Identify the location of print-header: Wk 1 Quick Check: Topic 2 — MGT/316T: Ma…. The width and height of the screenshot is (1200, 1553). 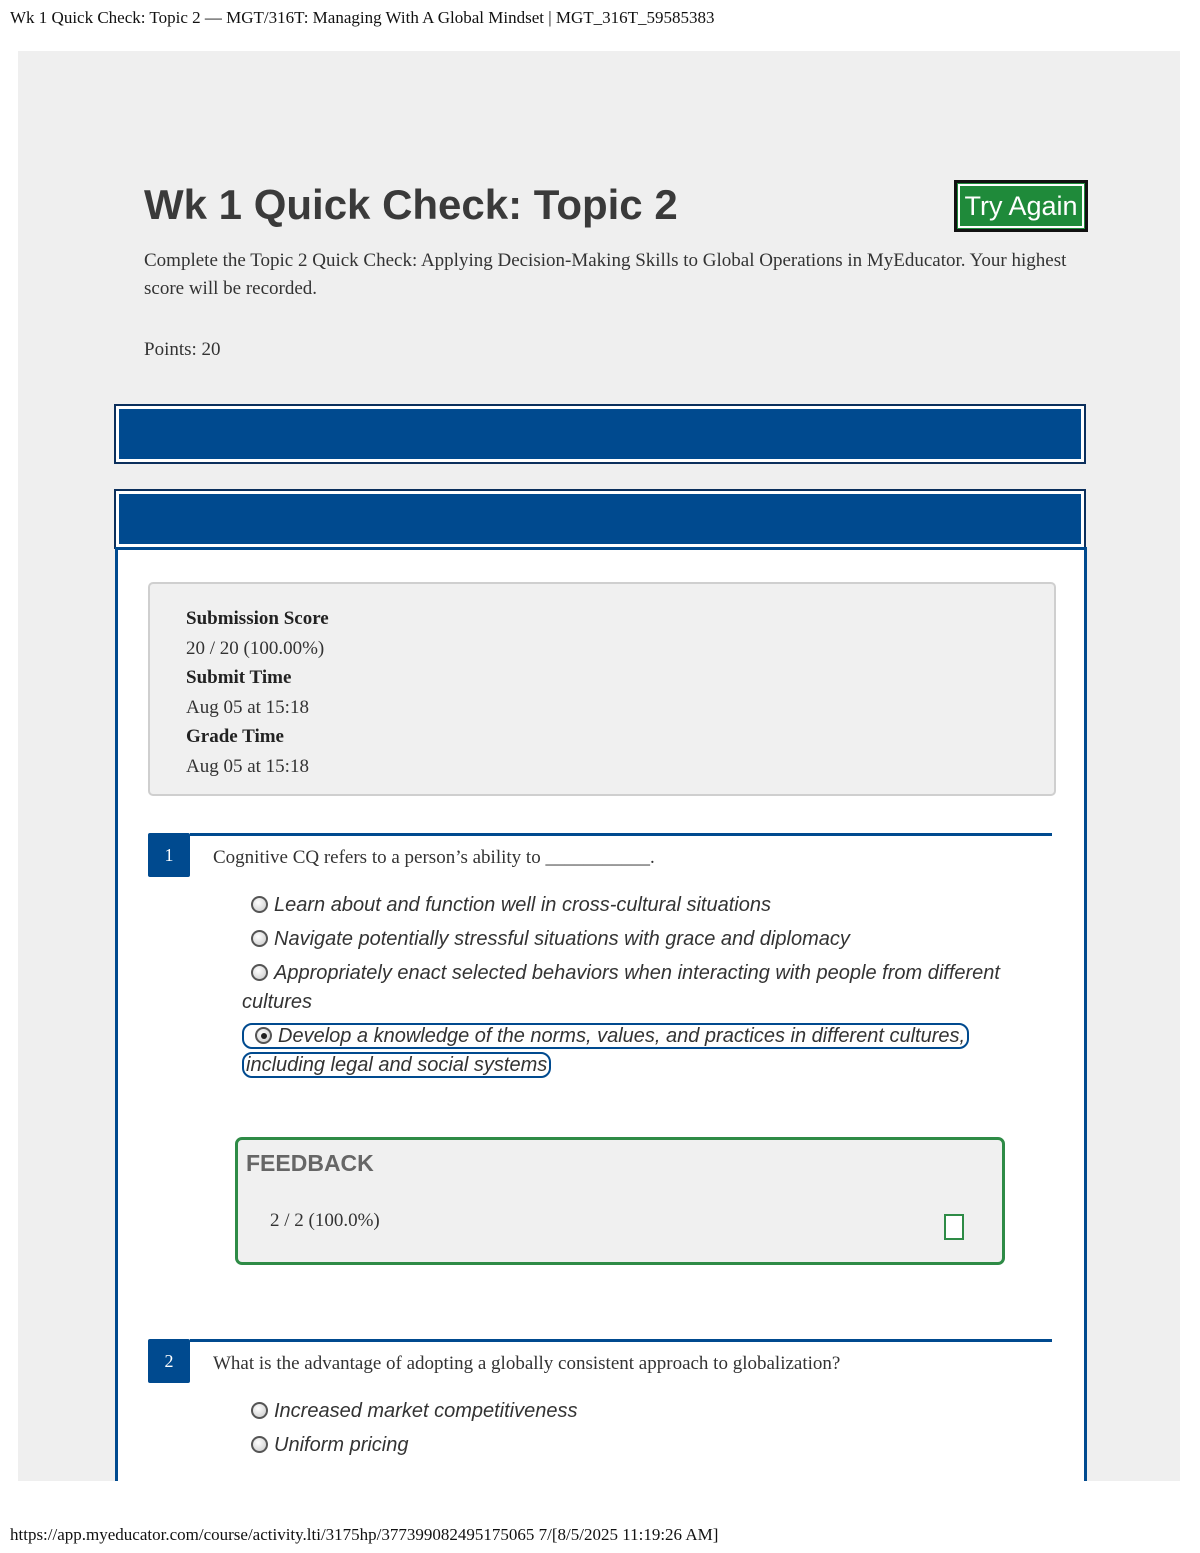
(362, 17).